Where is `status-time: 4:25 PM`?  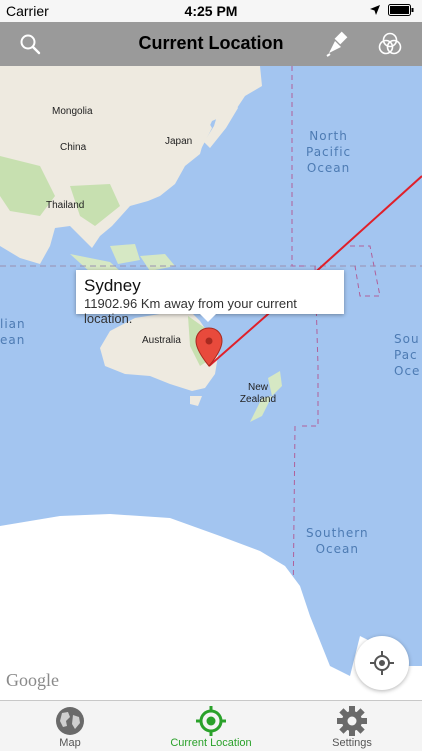
status-time: 4:25 PM is located at coordinates (211, 11).